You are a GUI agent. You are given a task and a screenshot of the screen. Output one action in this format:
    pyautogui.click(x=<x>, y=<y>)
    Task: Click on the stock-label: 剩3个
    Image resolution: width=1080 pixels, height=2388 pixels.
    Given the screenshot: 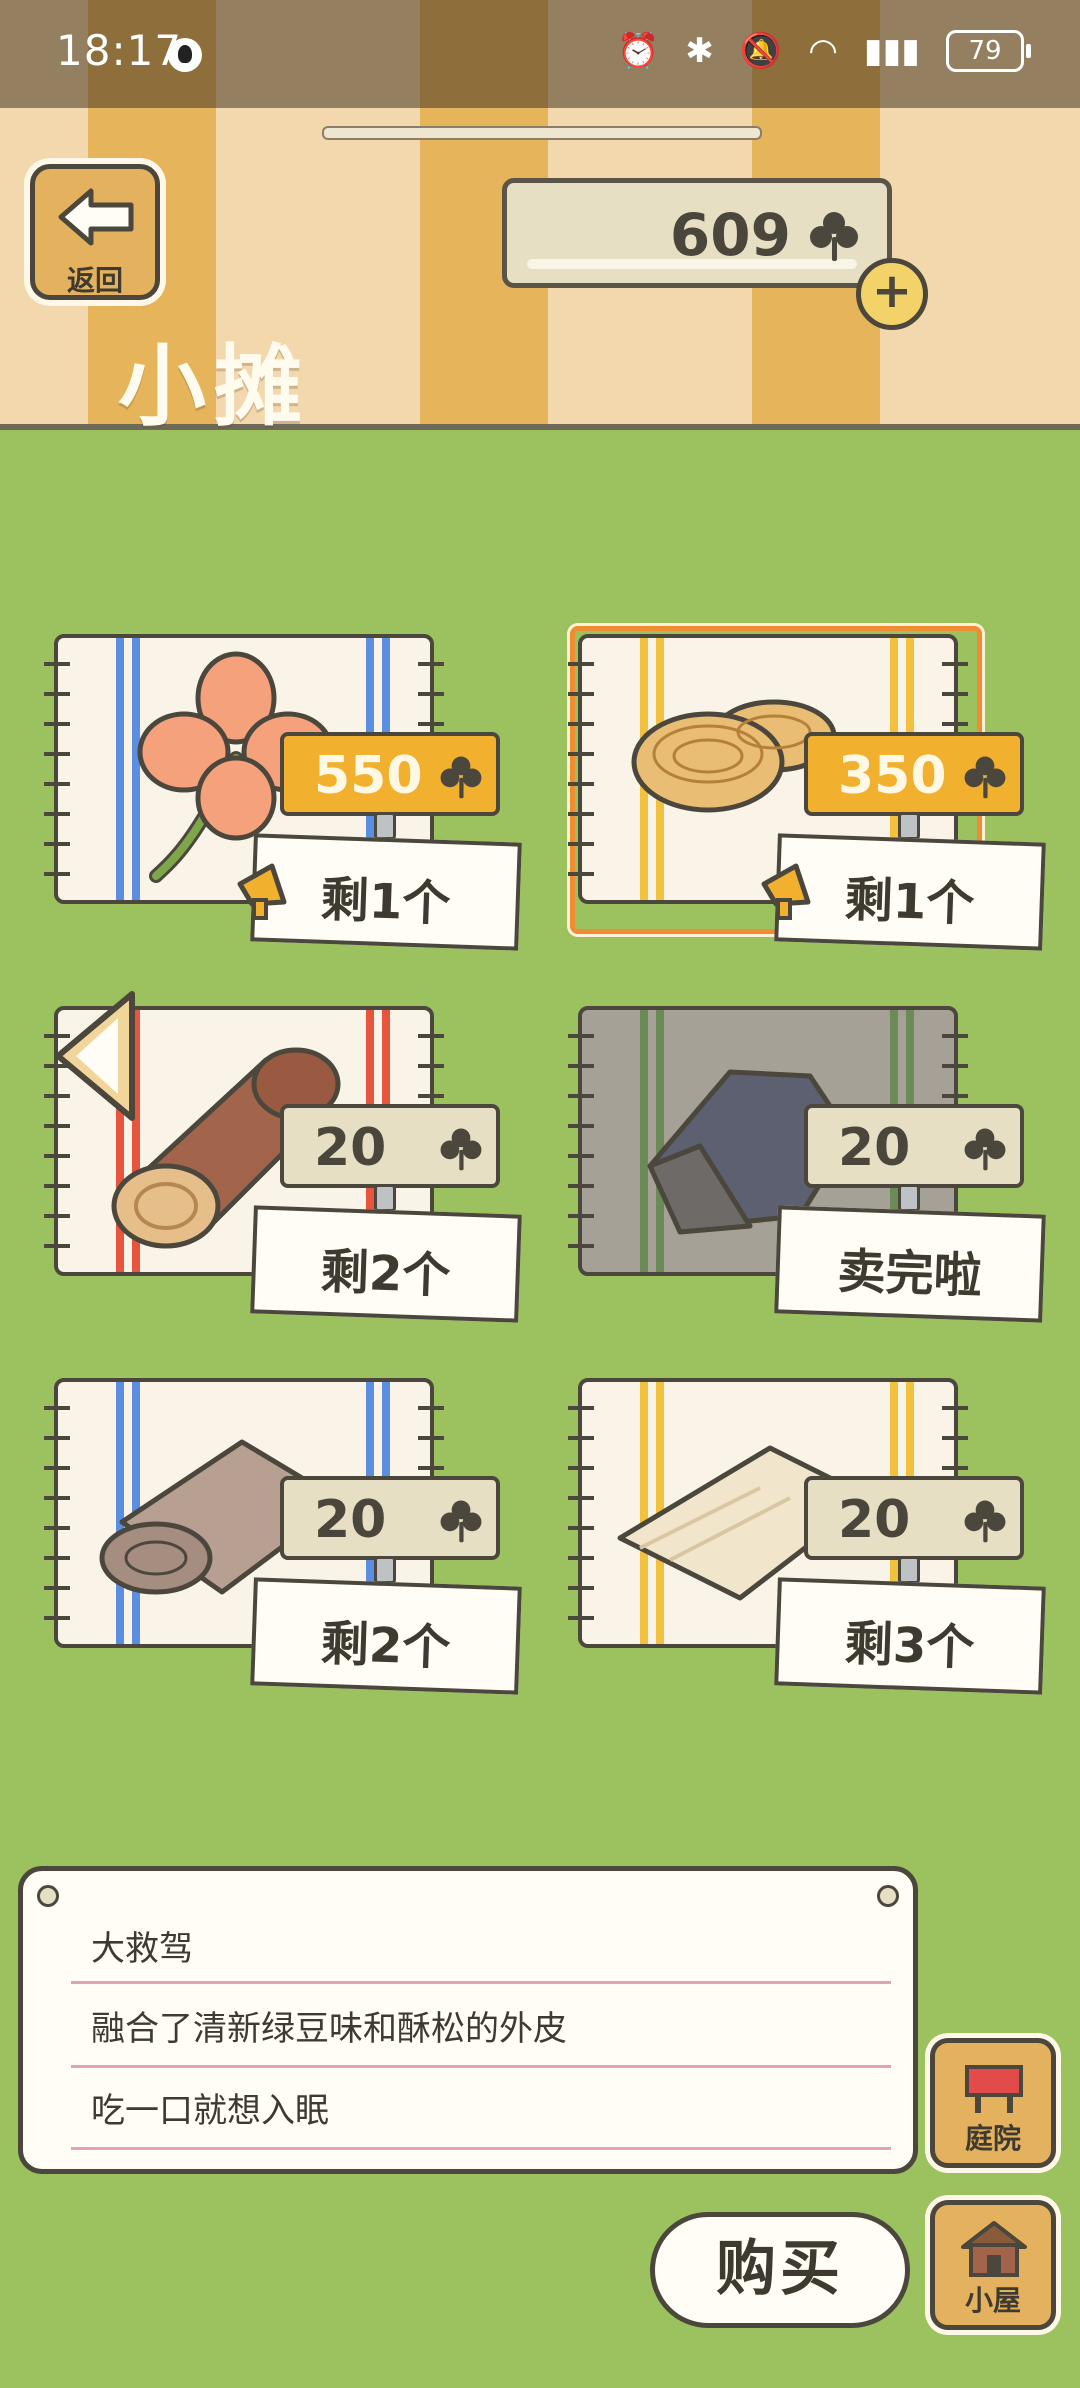 What is the action you would take?
    pyautogui.click(x=910, y=1636)
    